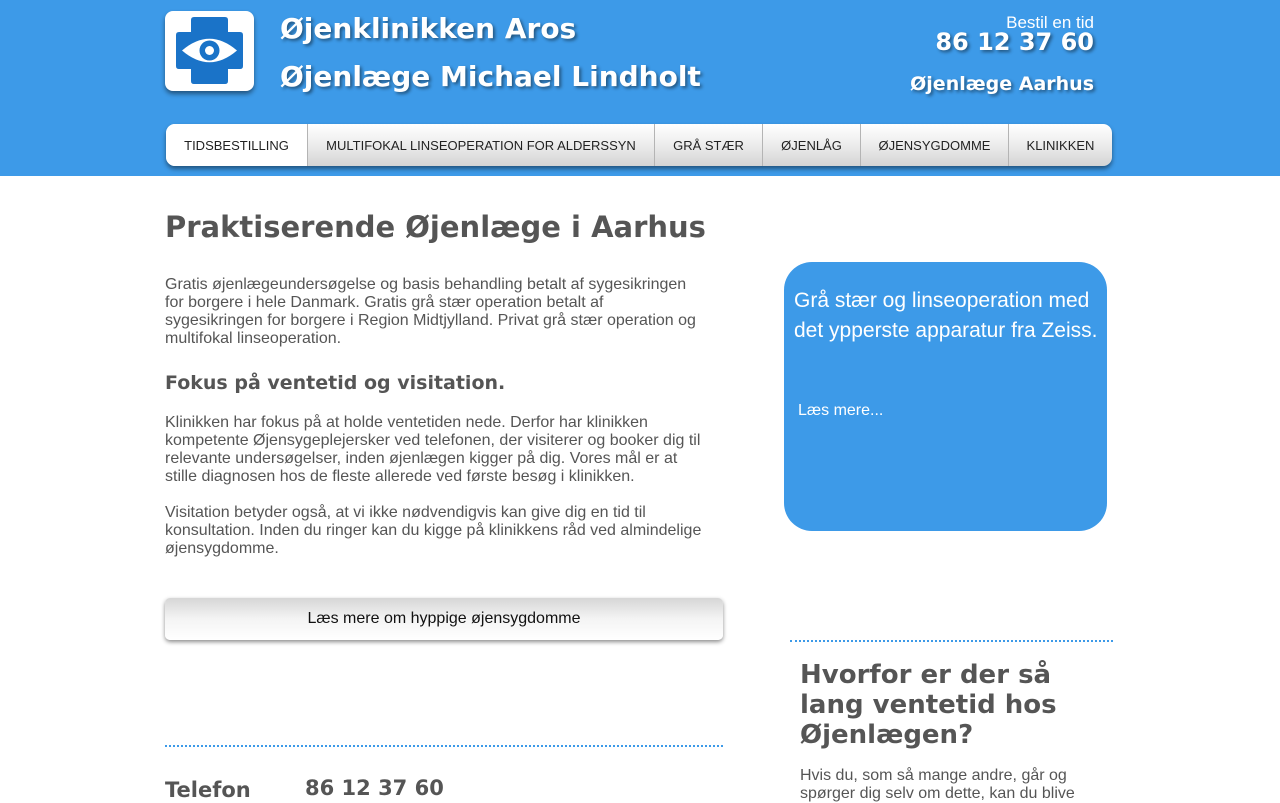 The width and height of the screenshot is (1280, 803). I want to click on header-tagline: Øjenlæge Aarhus, so click(1002, 84).